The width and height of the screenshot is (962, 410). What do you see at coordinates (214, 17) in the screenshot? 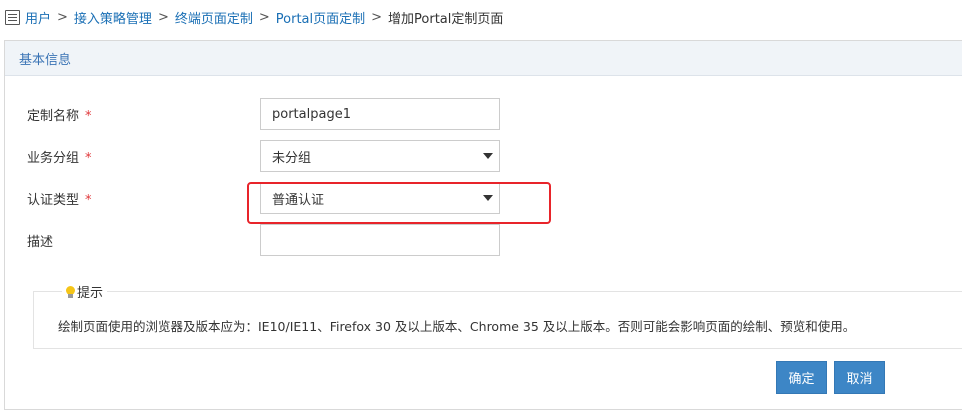
I see `breadcrumb-link-terminal-page: 终端页面定制` at bounding box center [214, 17].